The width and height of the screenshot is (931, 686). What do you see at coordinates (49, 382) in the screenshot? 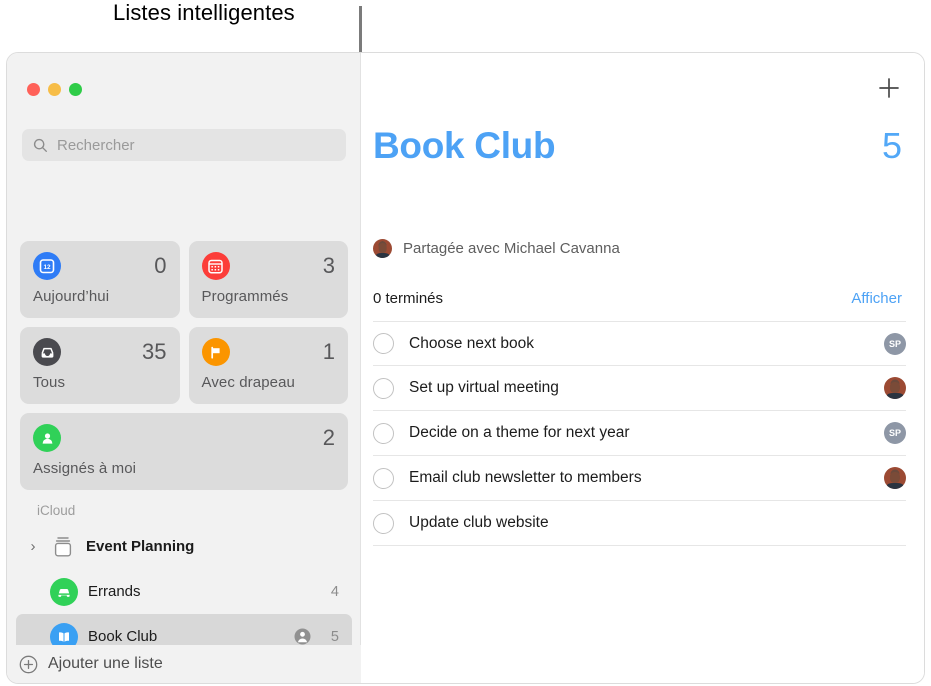
I see `smart-list-label: Tous` at bounding box center [49, 382].